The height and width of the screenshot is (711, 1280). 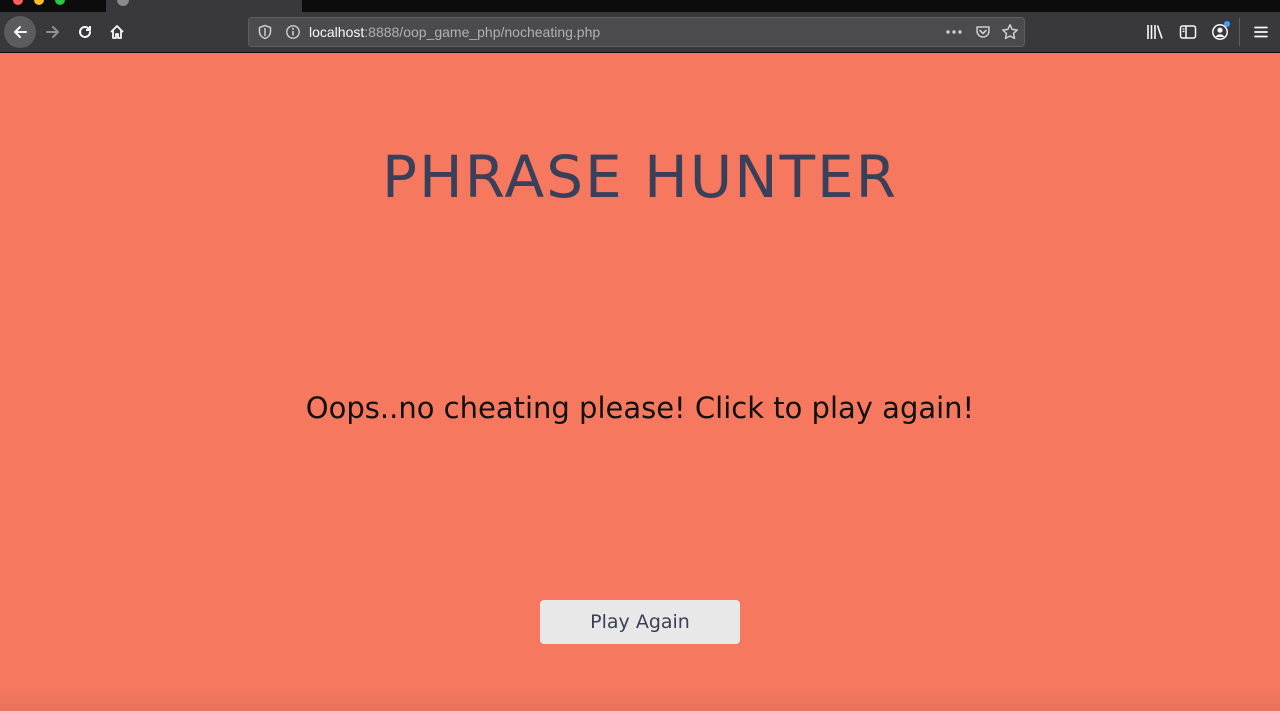 I want to click on notification-dot, so click(x=1227, y=24).